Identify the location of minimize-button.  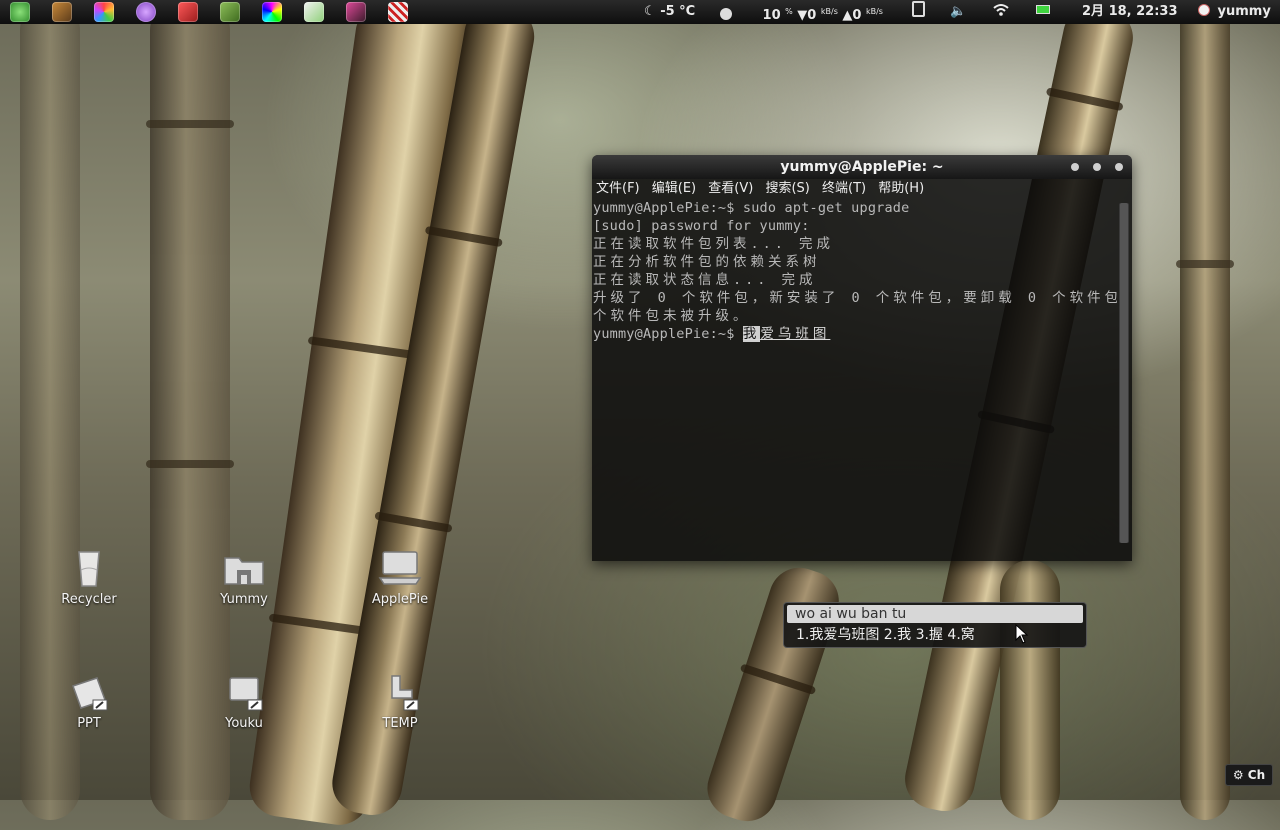
(1075, 167).